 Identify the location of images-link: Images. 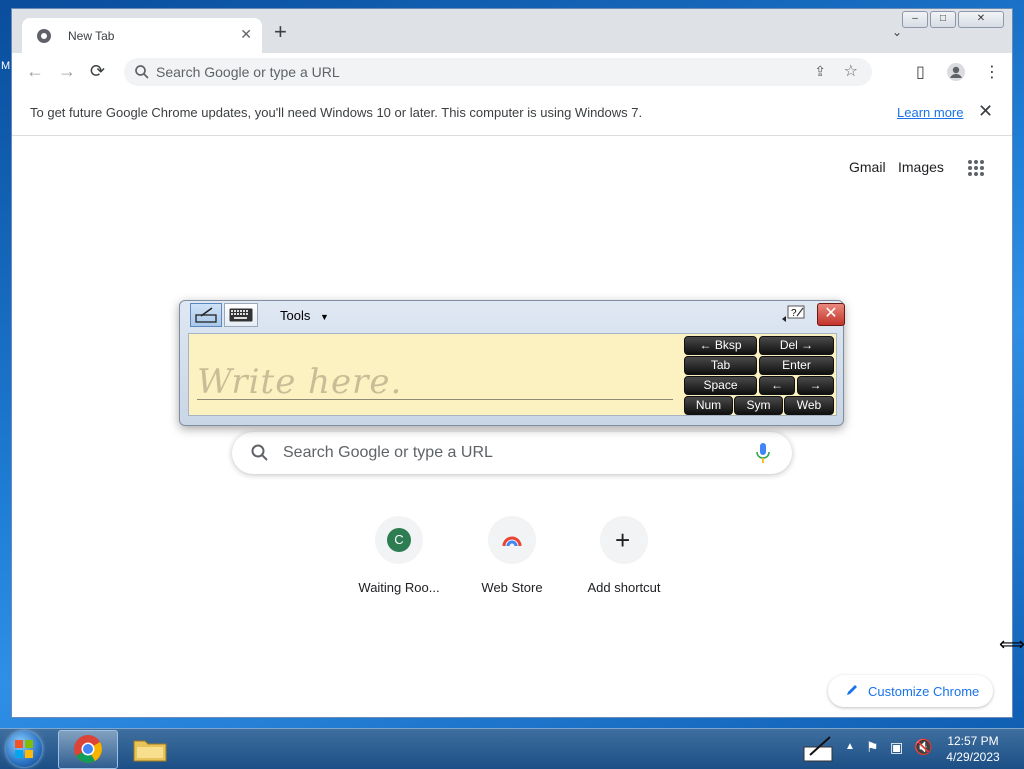
(921, 167).